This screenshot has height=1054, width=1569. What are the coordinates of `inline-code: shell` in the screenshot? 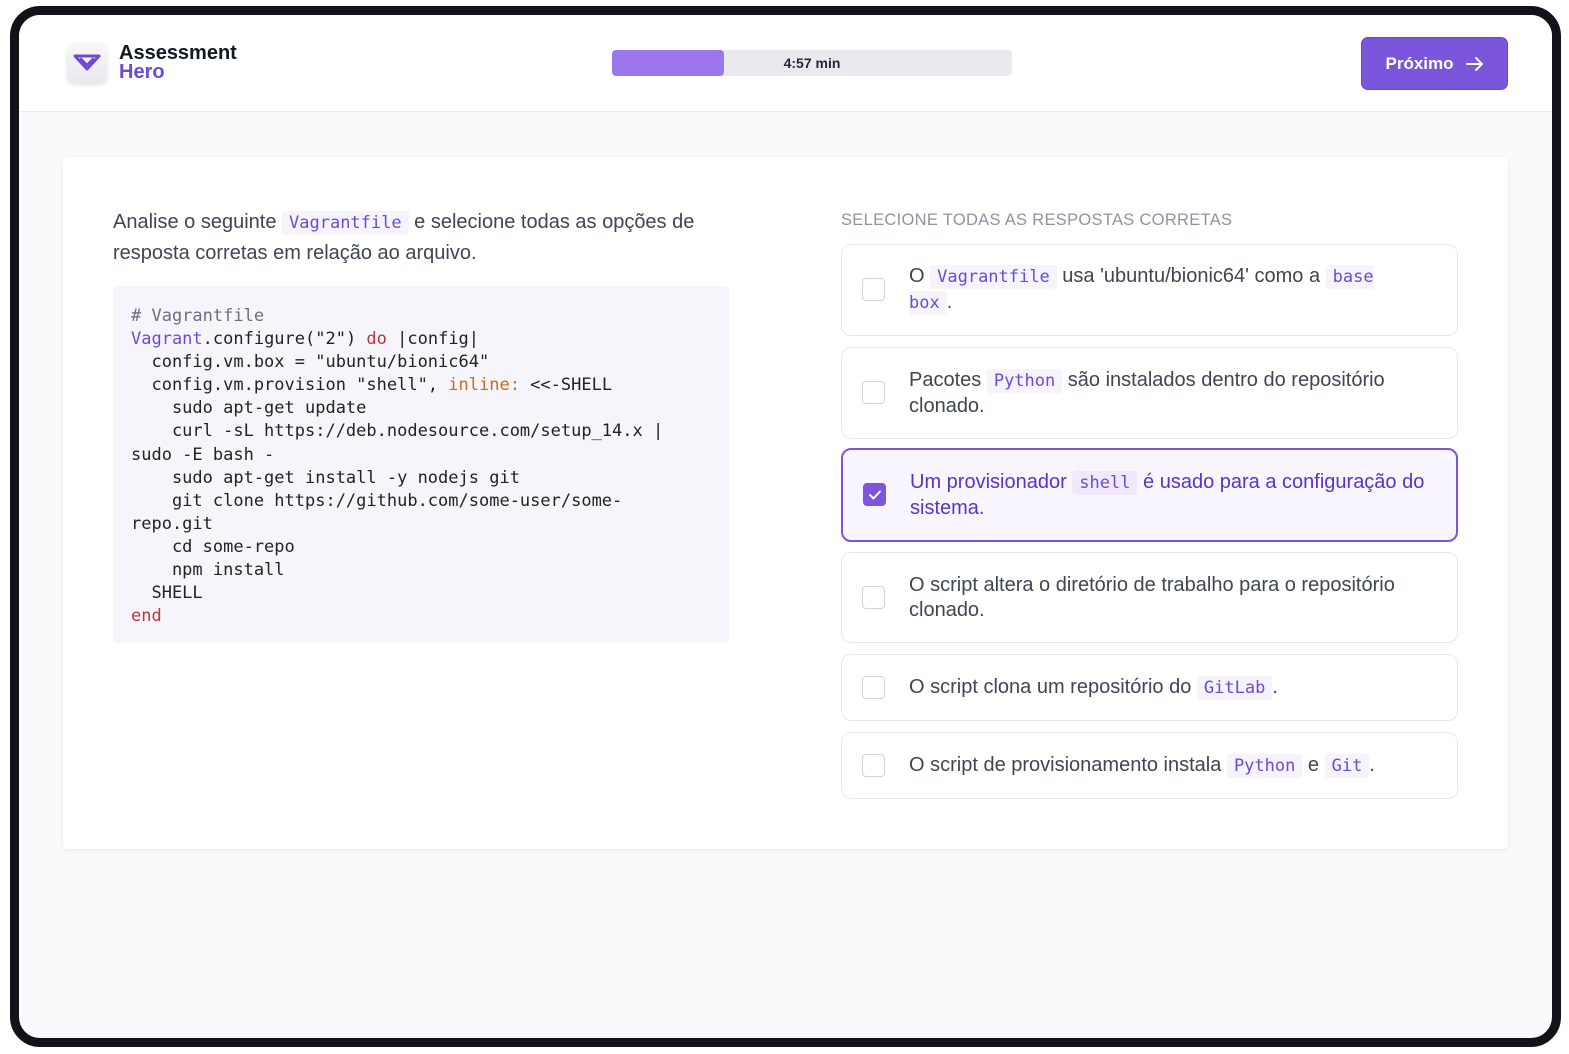 It's located at (1105, 482).